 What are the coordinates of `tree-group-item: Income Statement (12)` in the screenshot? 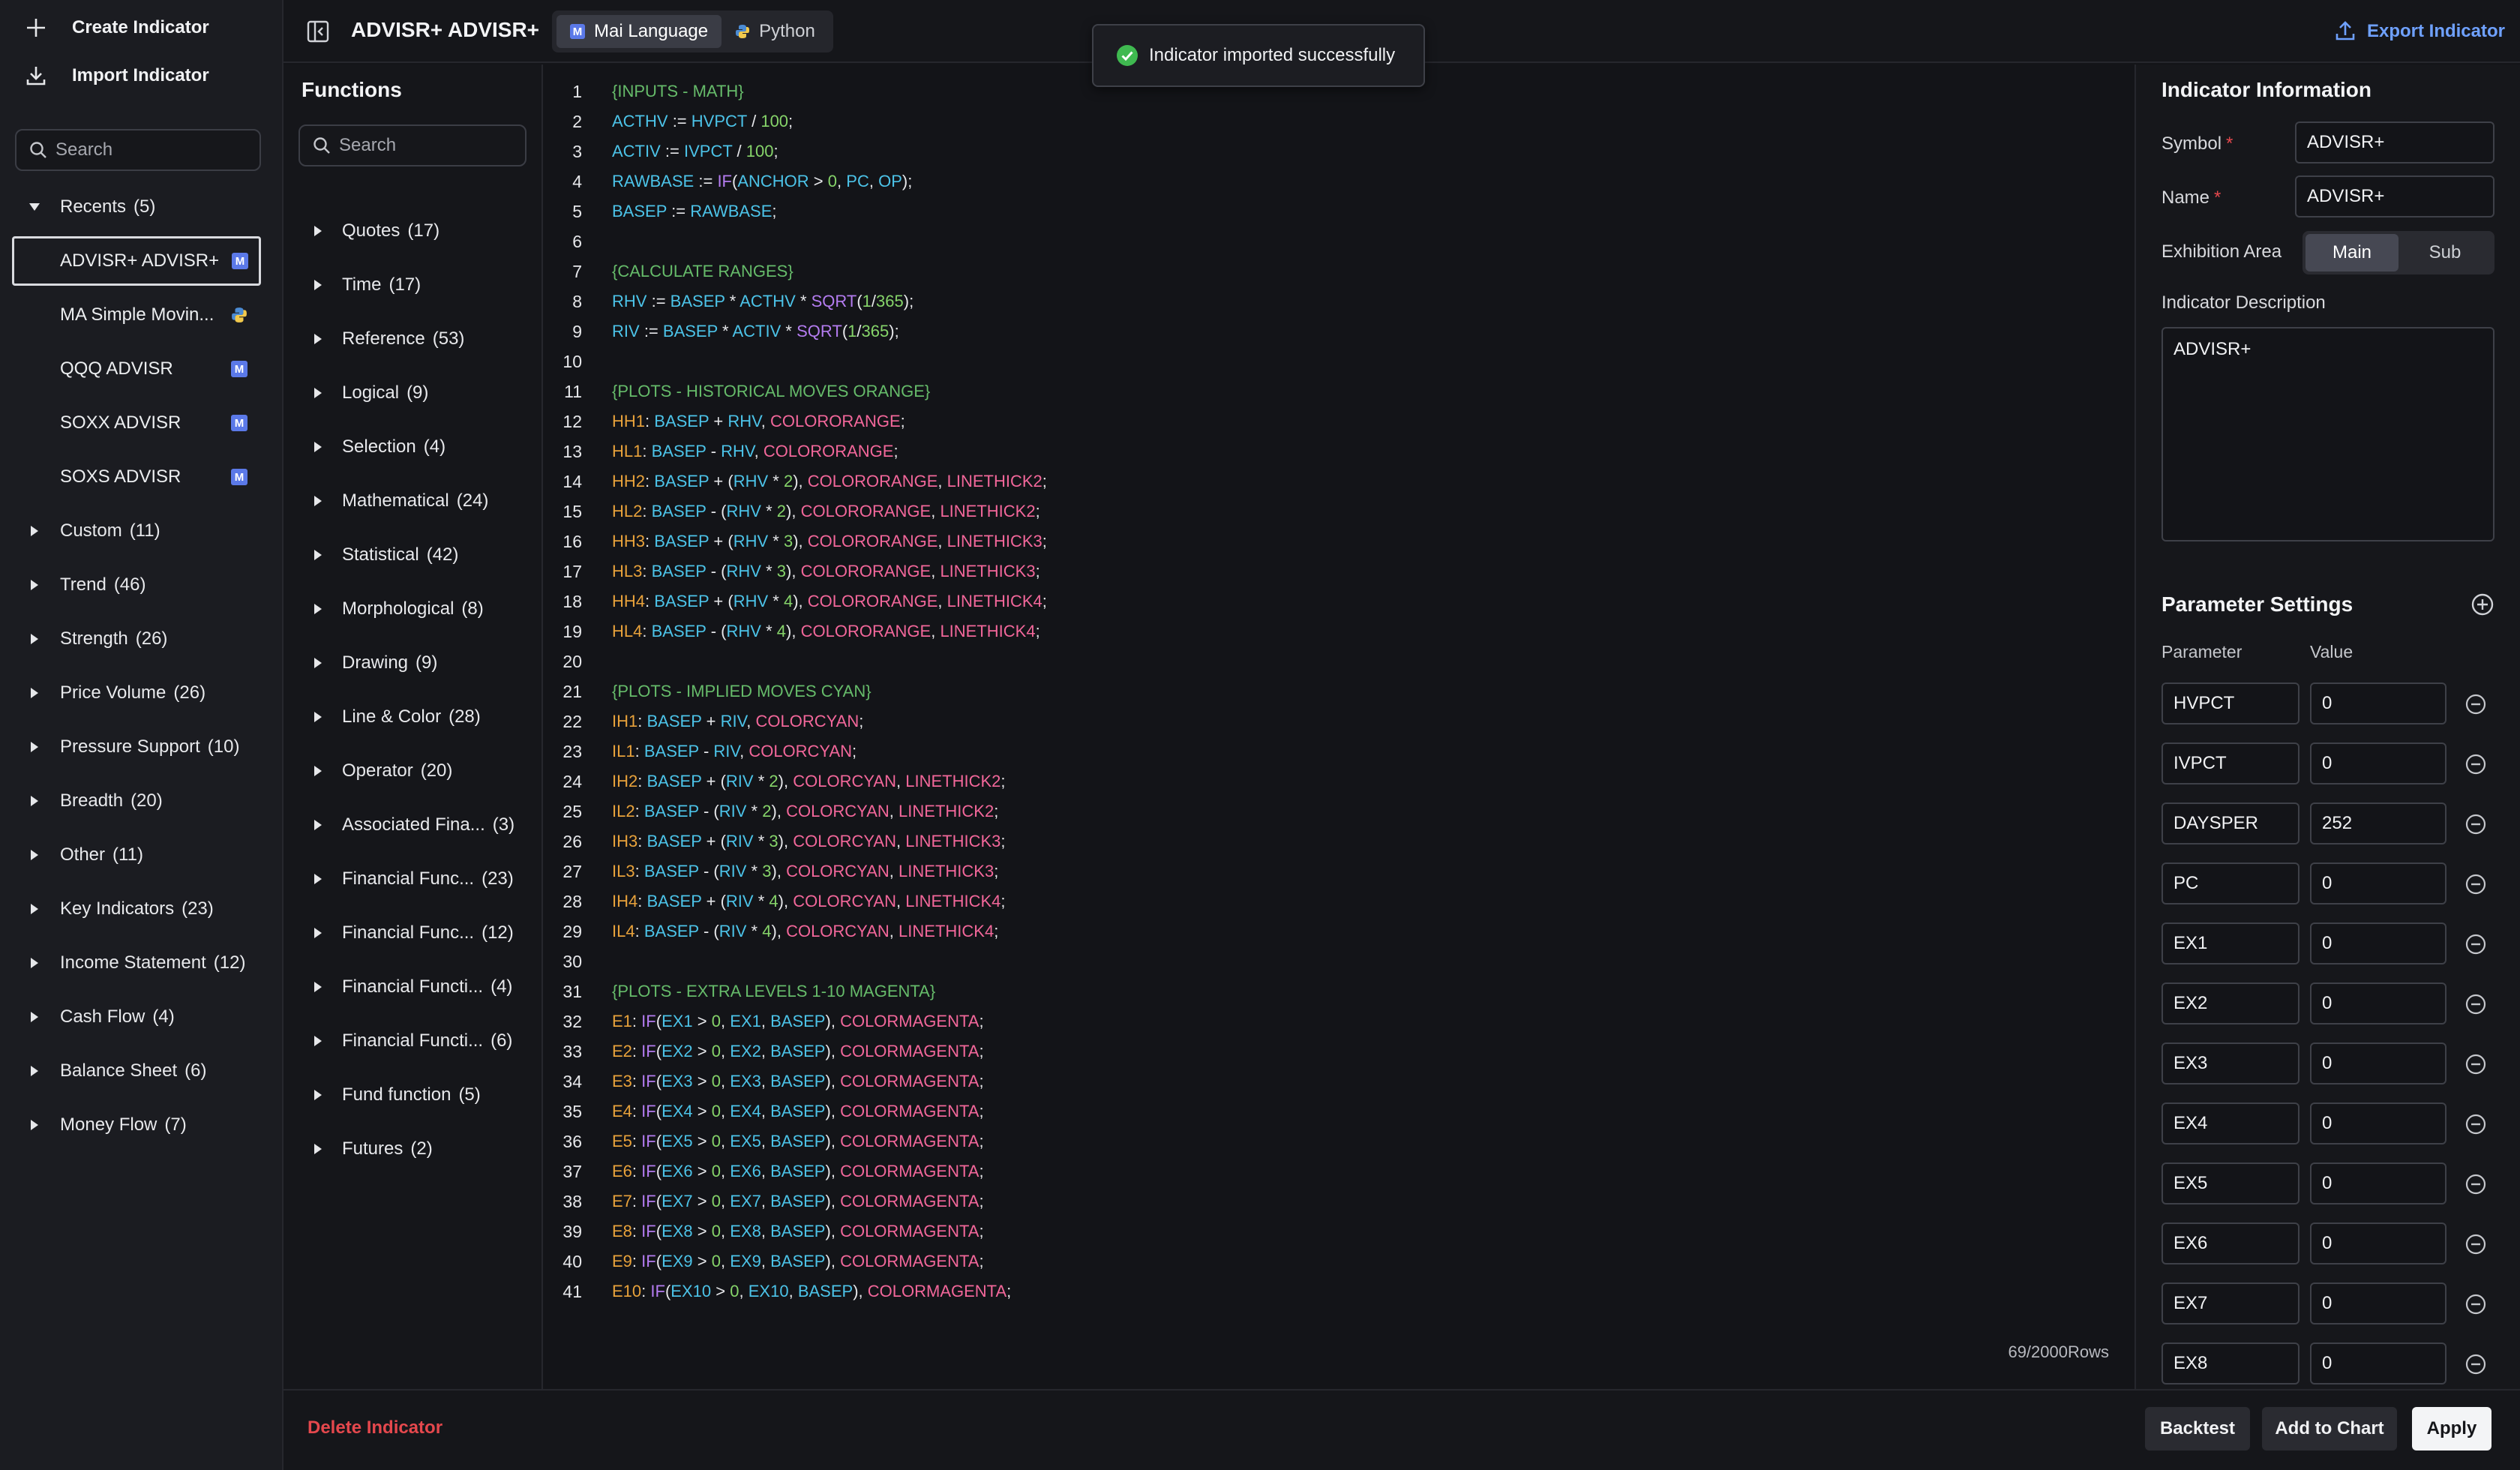 It's located at (141, 963).